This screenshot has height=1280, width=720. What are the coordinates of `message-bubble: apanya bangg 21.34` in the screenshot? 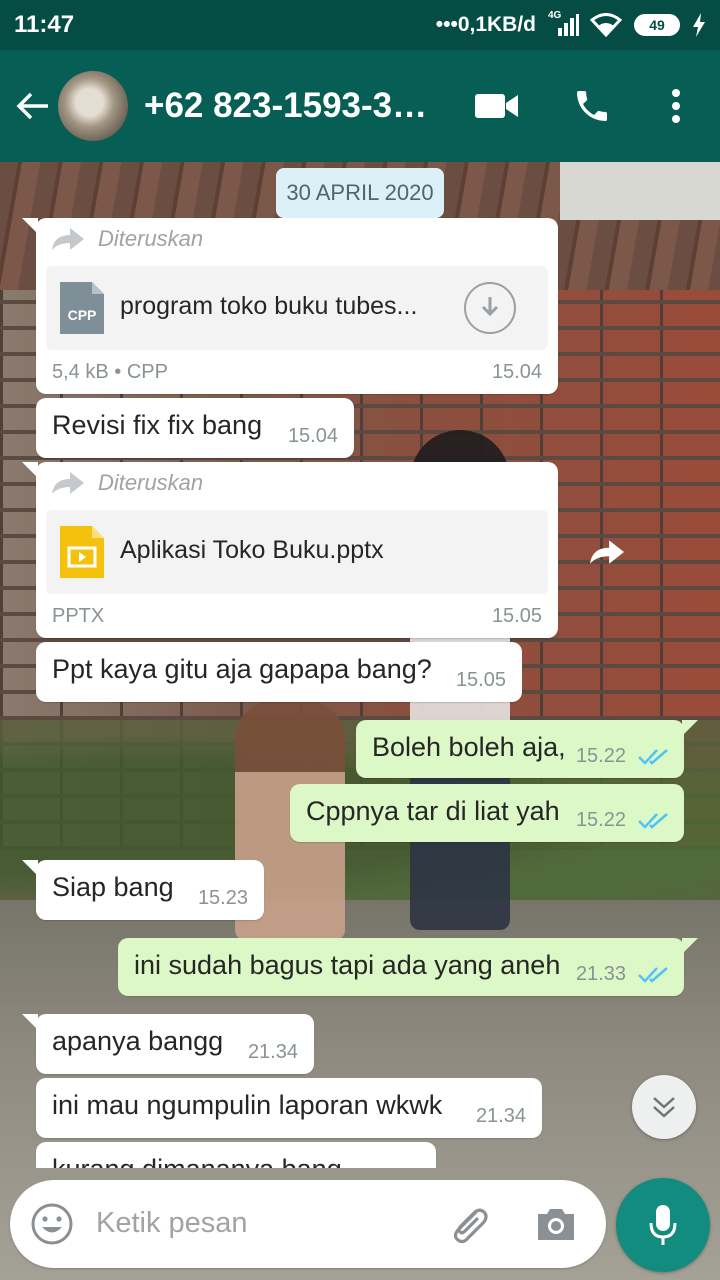 It's located at (168, 1044).